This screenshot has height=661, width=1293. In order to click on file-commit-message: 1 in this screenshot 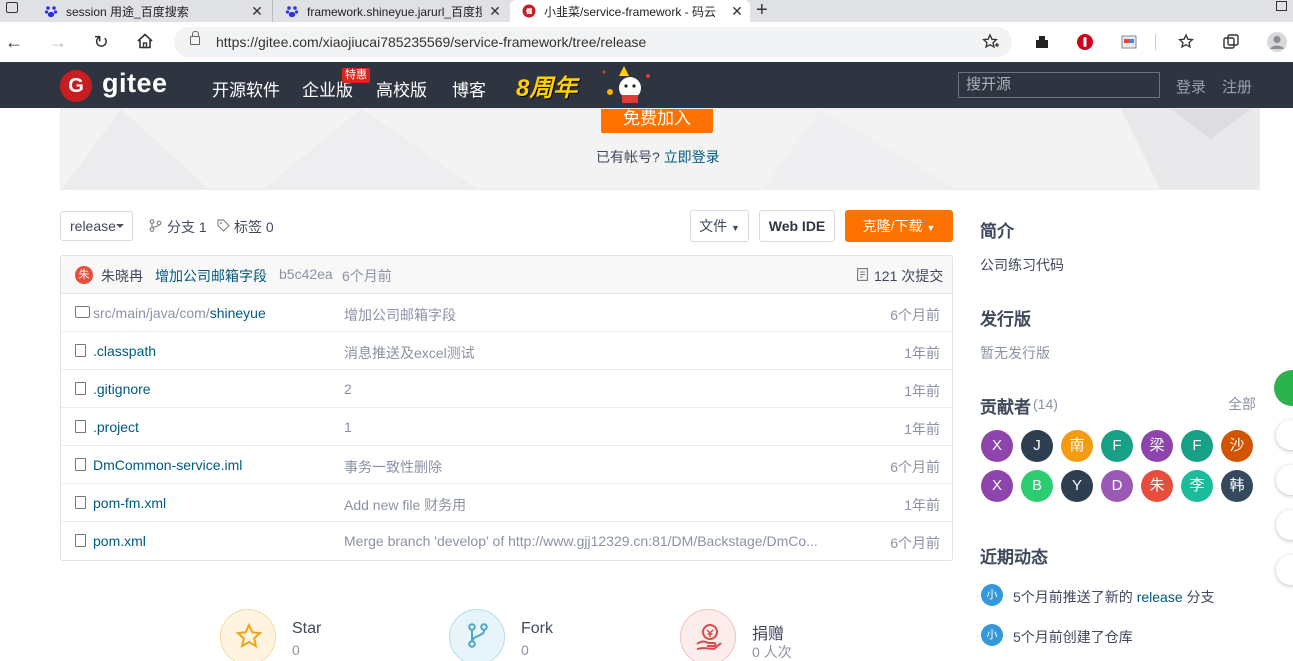, I will do `click(584, 427)`.